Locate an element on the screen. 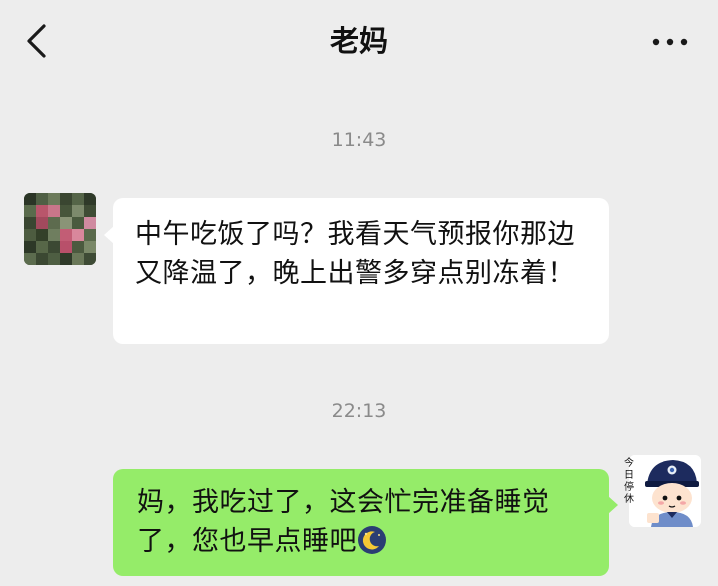 Image resolution: width=718 pixels, height=586 pixels. back-button is located at coordinates (37, 41).